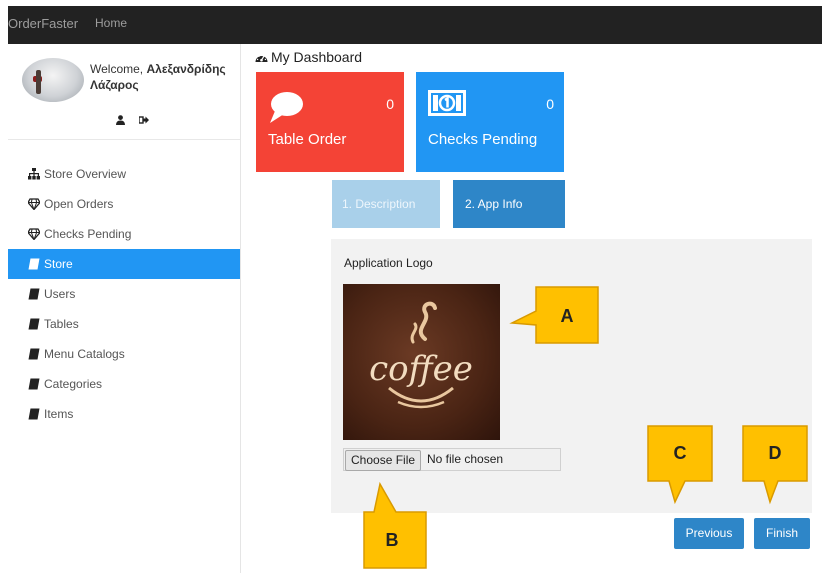 The width and height of the screenshot is (822, 573). I want to click on sidebar-item-label: Store, so click(58, 264).